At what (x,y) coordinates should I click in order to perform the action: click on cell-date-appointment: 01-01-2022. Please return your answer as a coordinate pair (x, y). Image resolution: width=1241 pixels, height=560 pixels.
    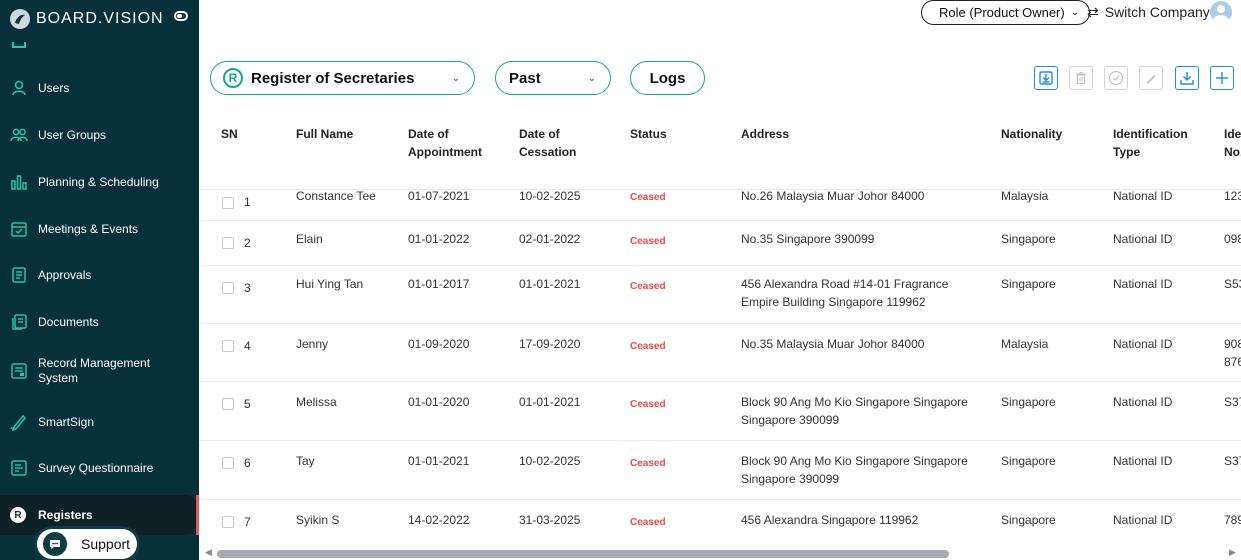
    Looking at the image, I should click on (439, 239).